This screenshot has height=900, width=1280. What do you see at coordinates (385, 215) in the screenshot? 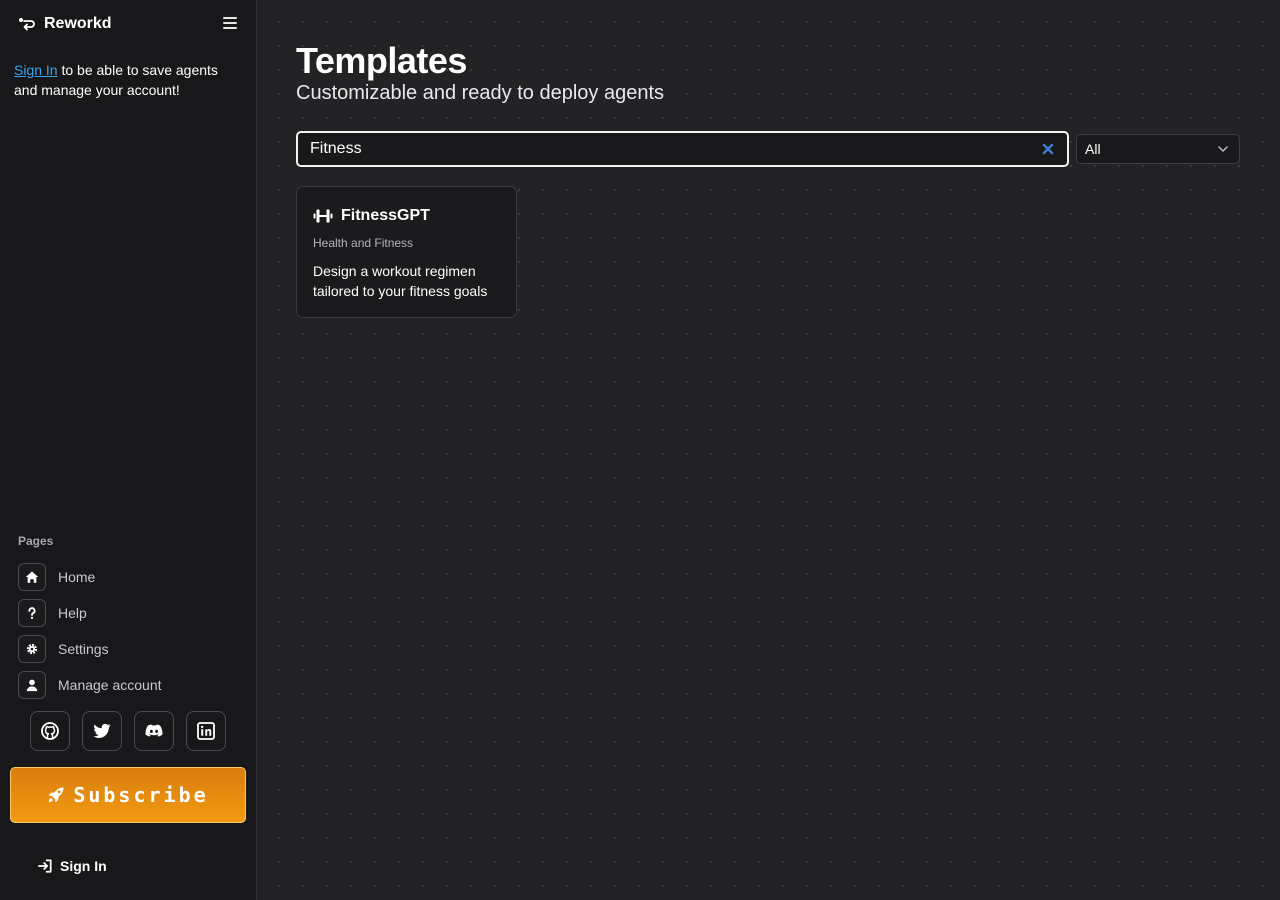
I see `card-title: FitnessGPT` at bounding box center [385, 215].